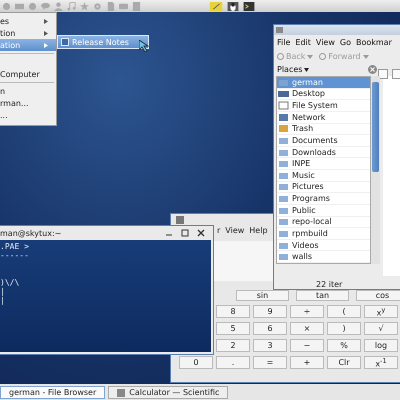 This screenshot has width=400, height=400. What do you see at coordinates (323, 141) in the screenshot?
I see `places-item: Documents` at bounding box center [323, 141].